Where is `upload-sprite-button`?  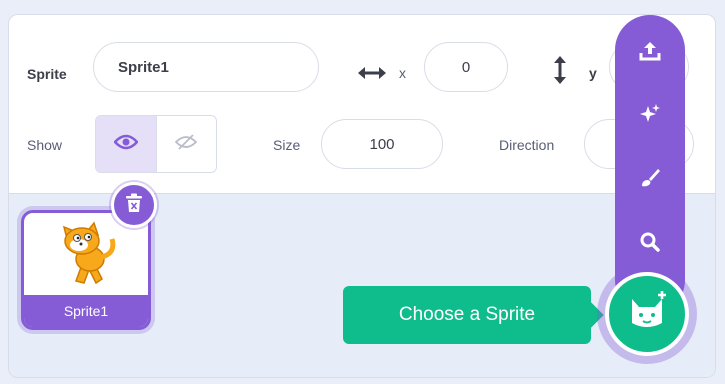
upload-sprite-button is located at coordinates (650, 53).